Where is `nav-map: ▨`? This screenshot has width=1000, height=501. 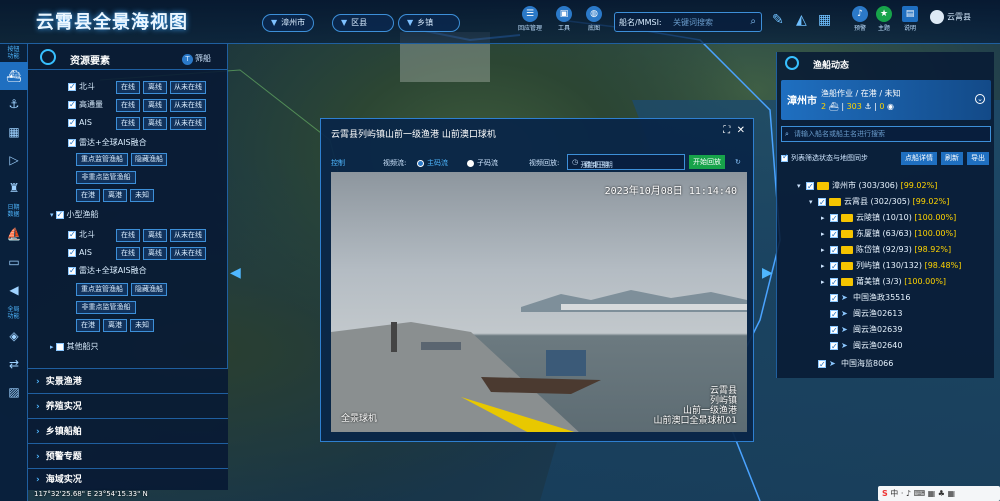
nav-map: ▨ is located at coordinates (14, 392).